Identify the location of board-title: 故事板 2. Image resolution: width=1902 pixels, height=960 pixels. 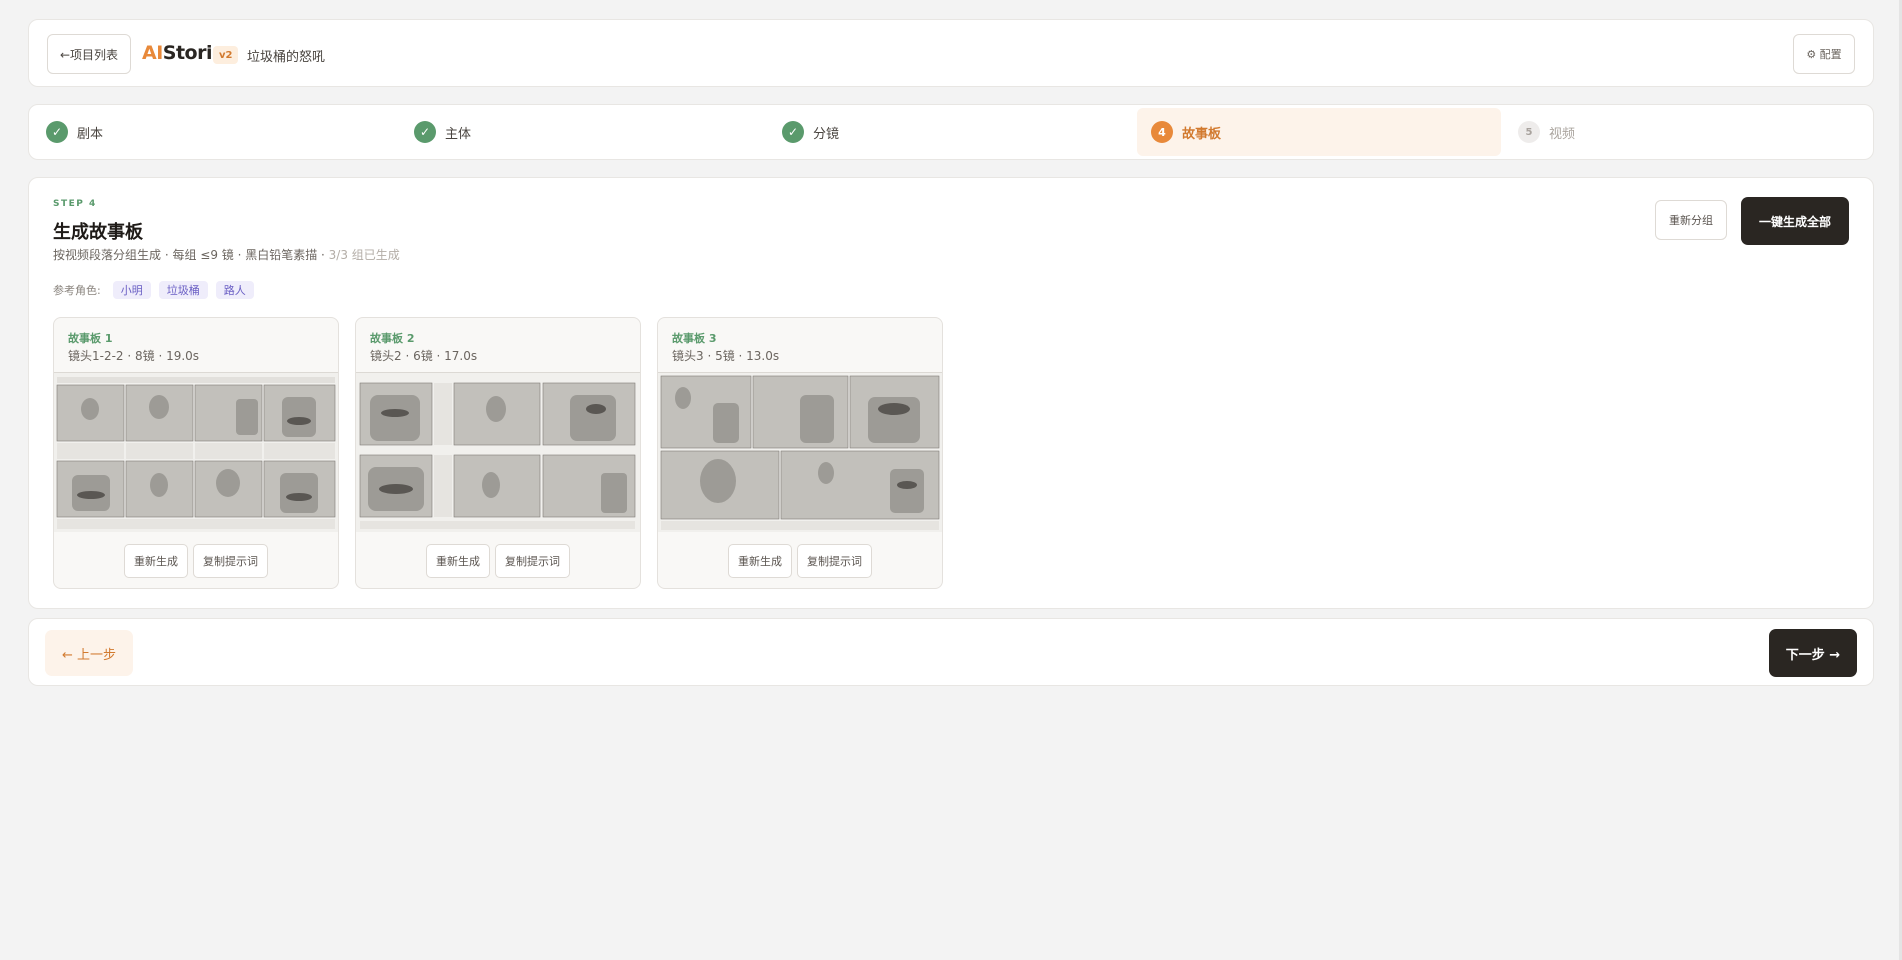
(392, 338).